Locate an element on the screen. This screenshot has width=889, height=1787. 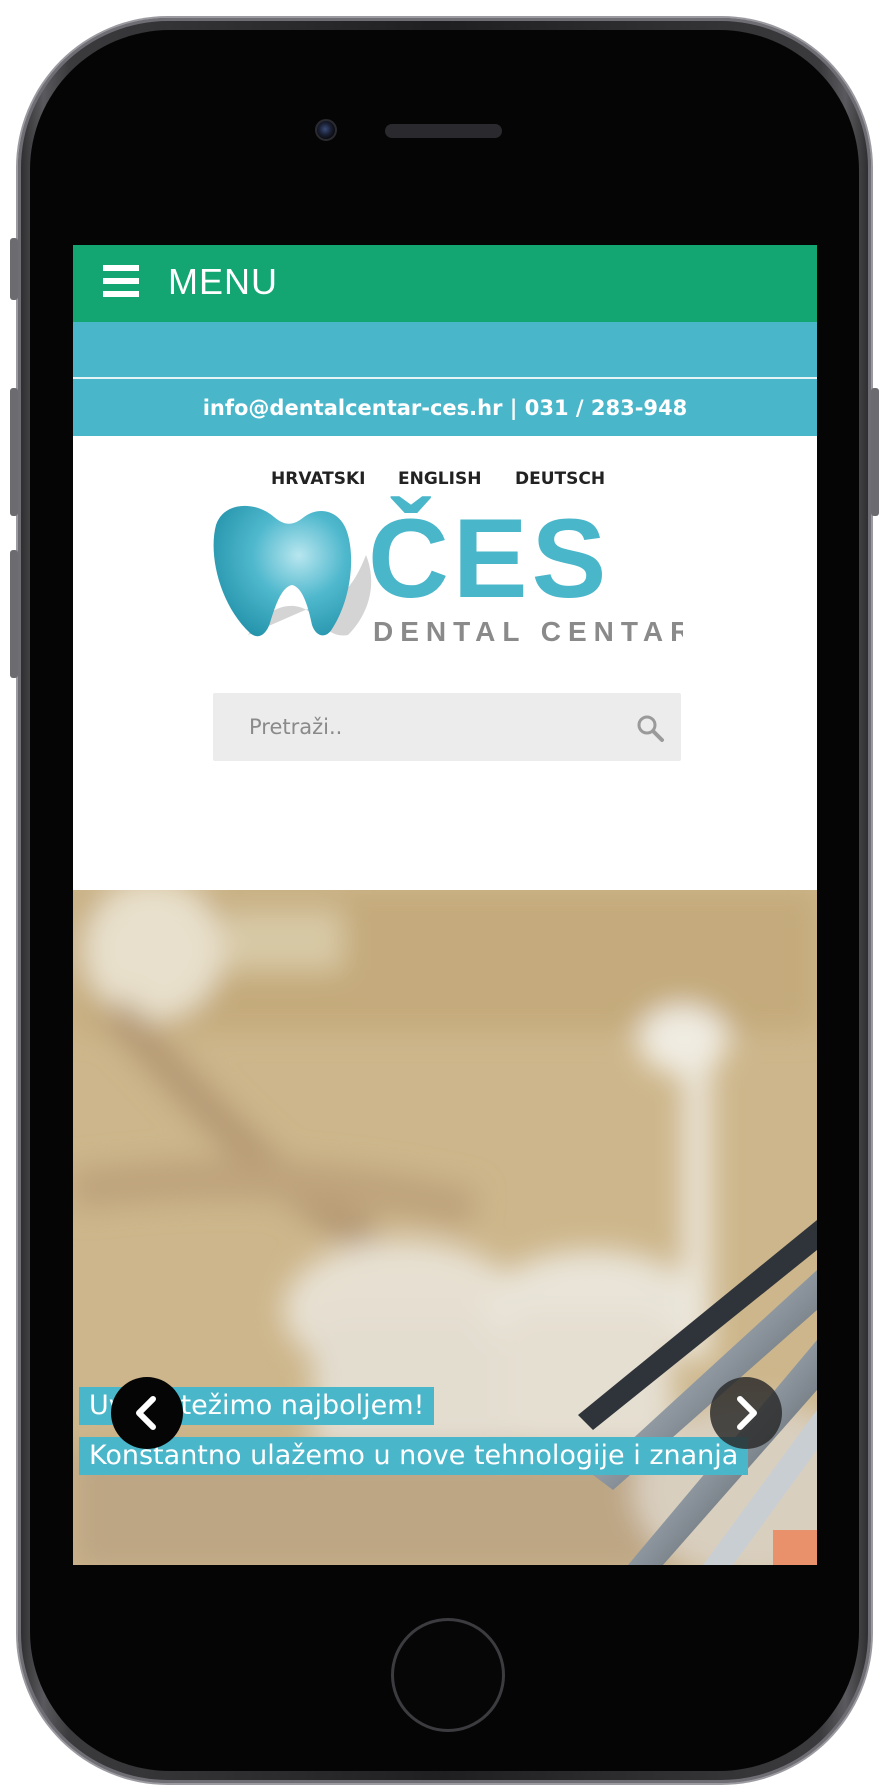
lang-english: ENGLISH is located at coordinates (439, 479).